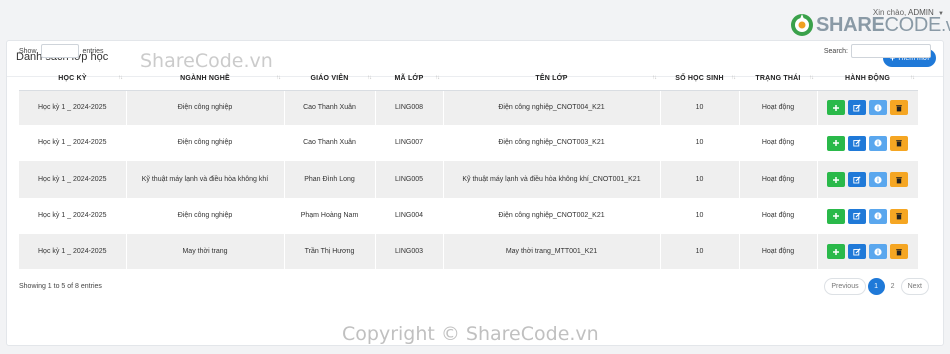 The width and height of the screenshot is (950, 354). I want to click on top-bar: Xin chào, ADMIN ▼ SHARECODE.vn, so click(475, 20).